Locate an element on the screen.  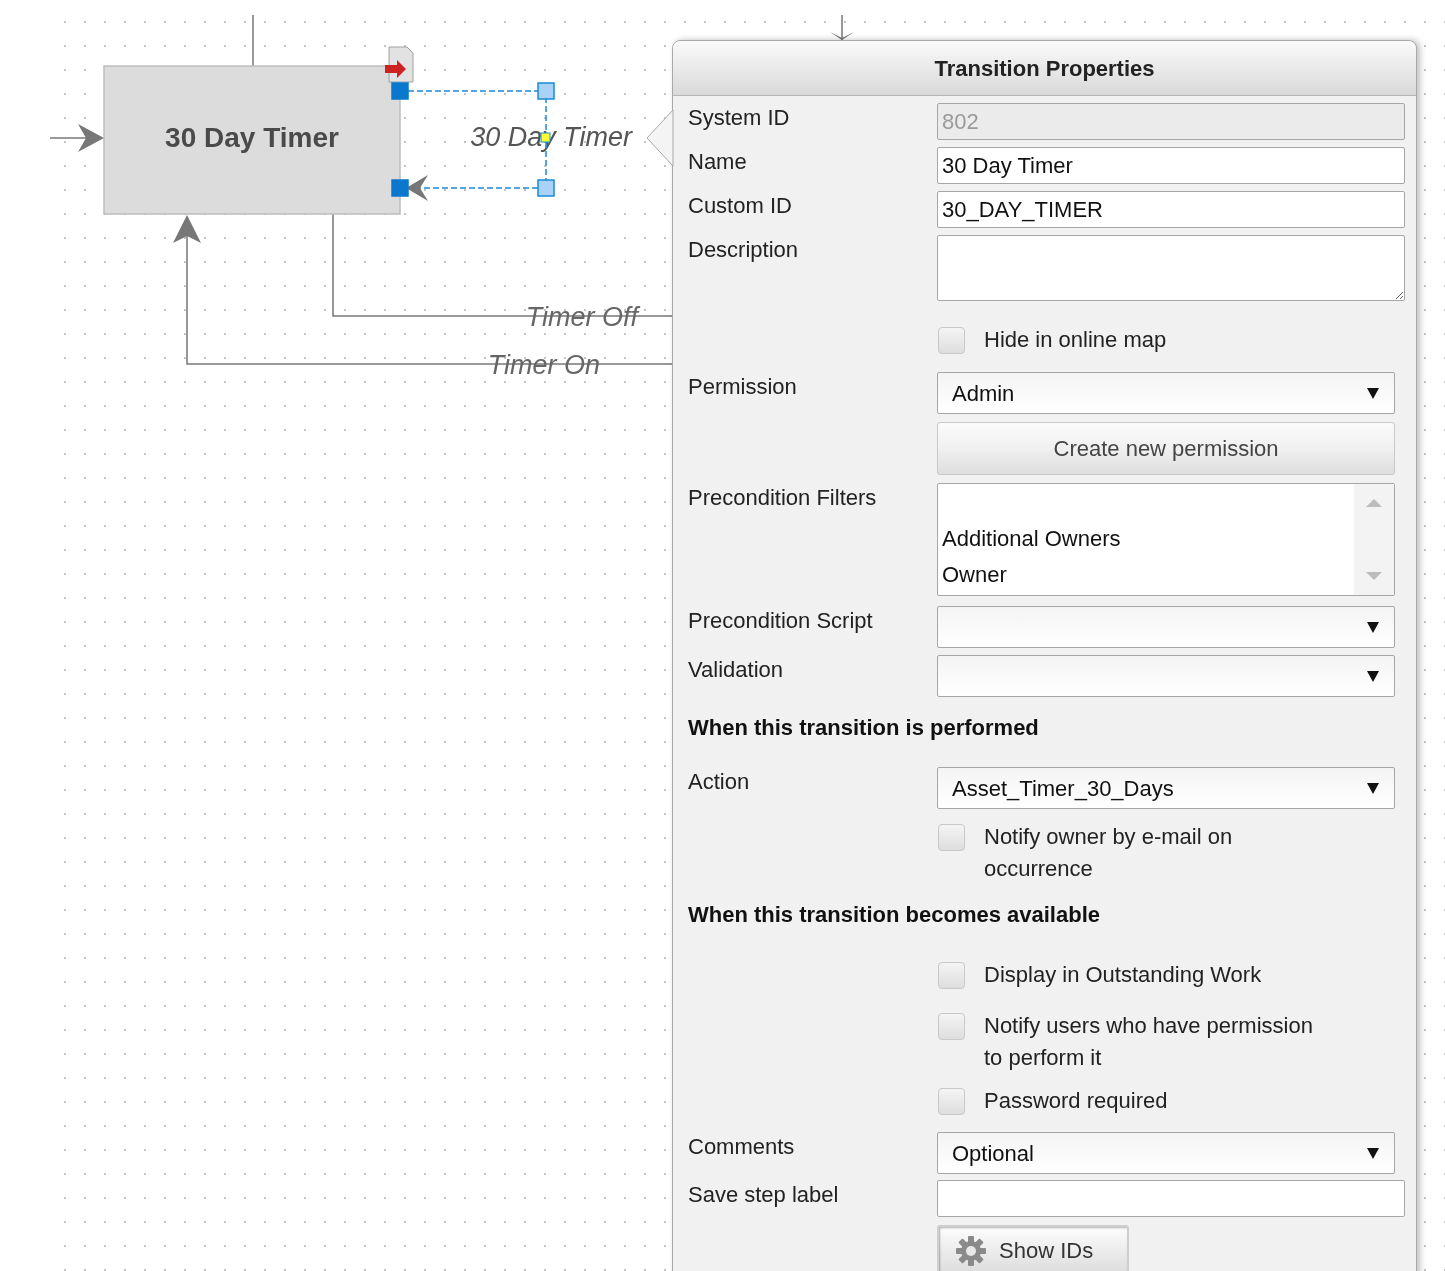
dropdown: Admin is located at coordinates (1166, 393).